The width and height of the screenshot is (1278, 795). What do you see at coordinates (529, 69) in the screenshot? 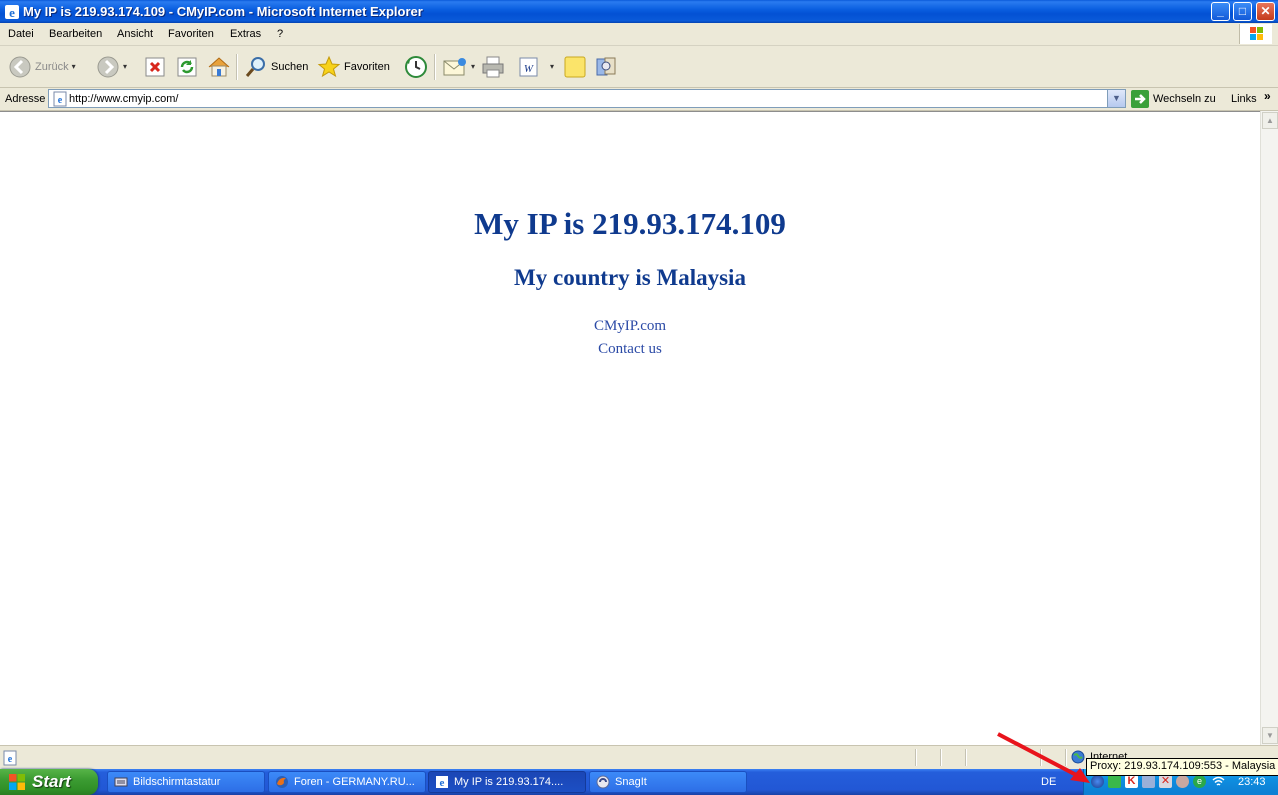
I see `svg-text: W` at bounding box center [529, 69].